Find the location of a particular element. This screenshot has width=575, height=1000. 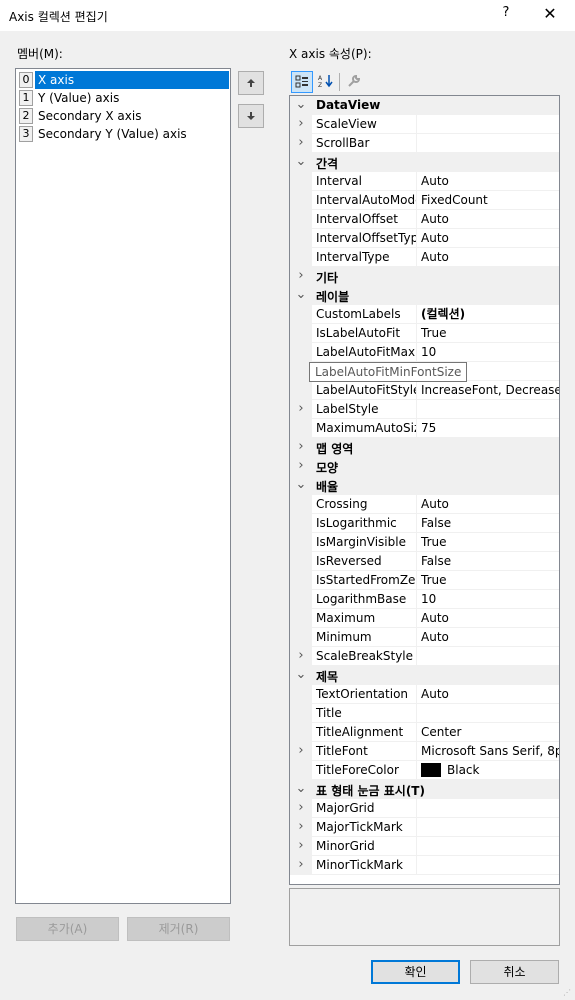

grid-property-name: TitleAlignment is located at coordinates (364, 732).